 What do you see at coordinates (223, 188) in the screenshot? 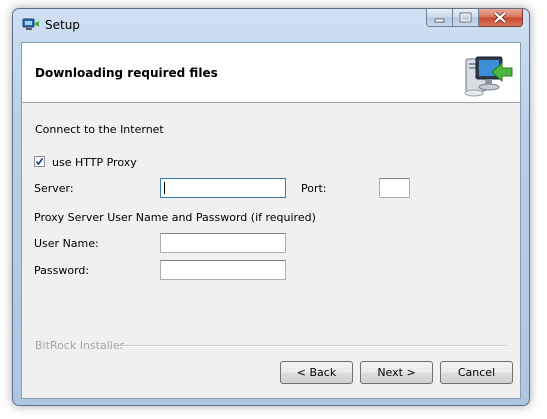
I see `server-input` at bounding box center [223, 188].